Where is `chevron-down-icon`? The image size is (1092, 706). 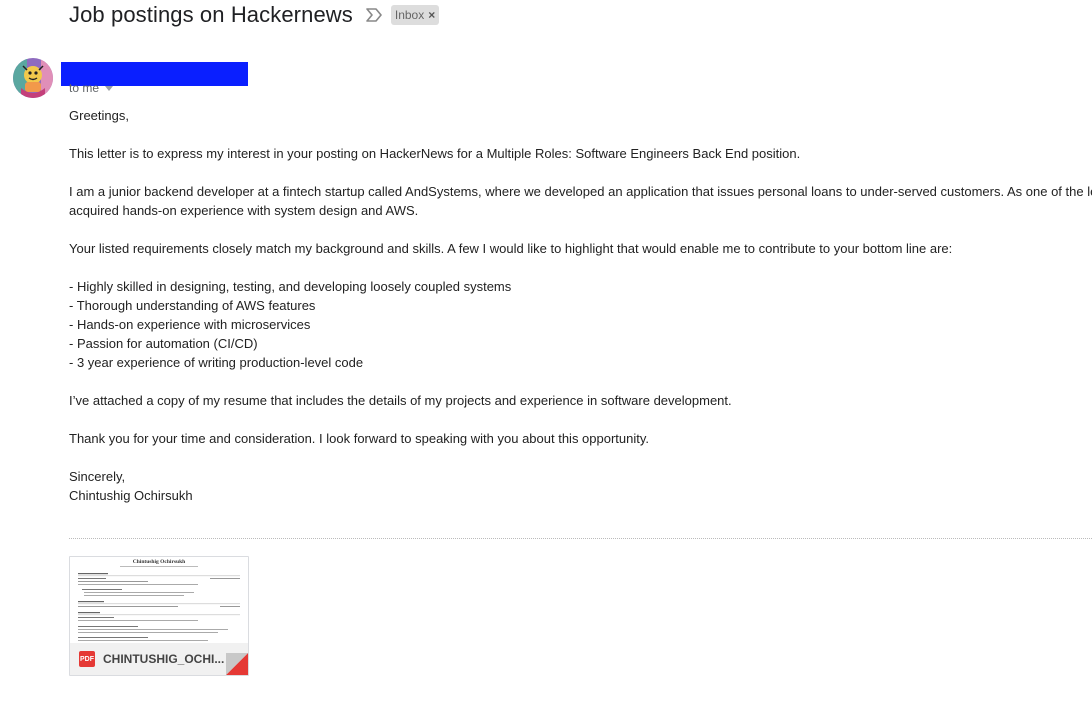 chevron-down-icon is located at coordinates (109, 88).